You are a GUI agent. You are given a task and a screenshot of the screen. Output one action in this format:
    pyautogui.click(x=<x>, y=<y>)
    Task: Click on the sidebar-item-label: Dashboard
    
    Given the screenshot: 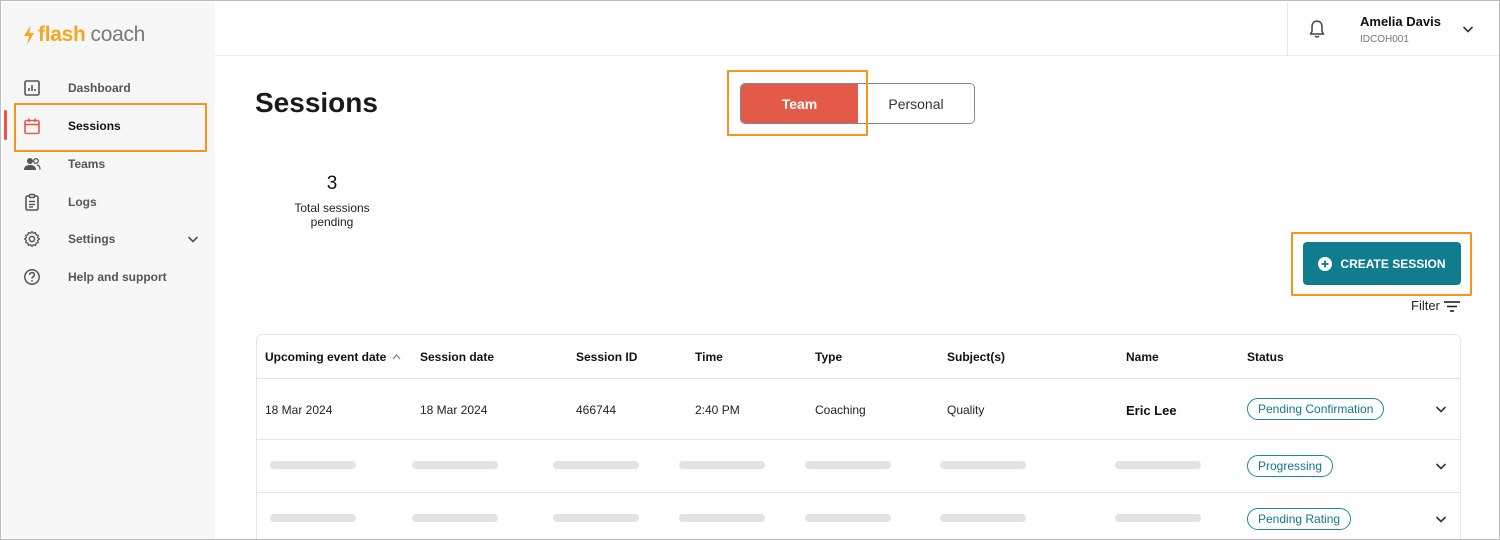 What is the action you would take?
    pyautogui.click(x=99, y=88)
    